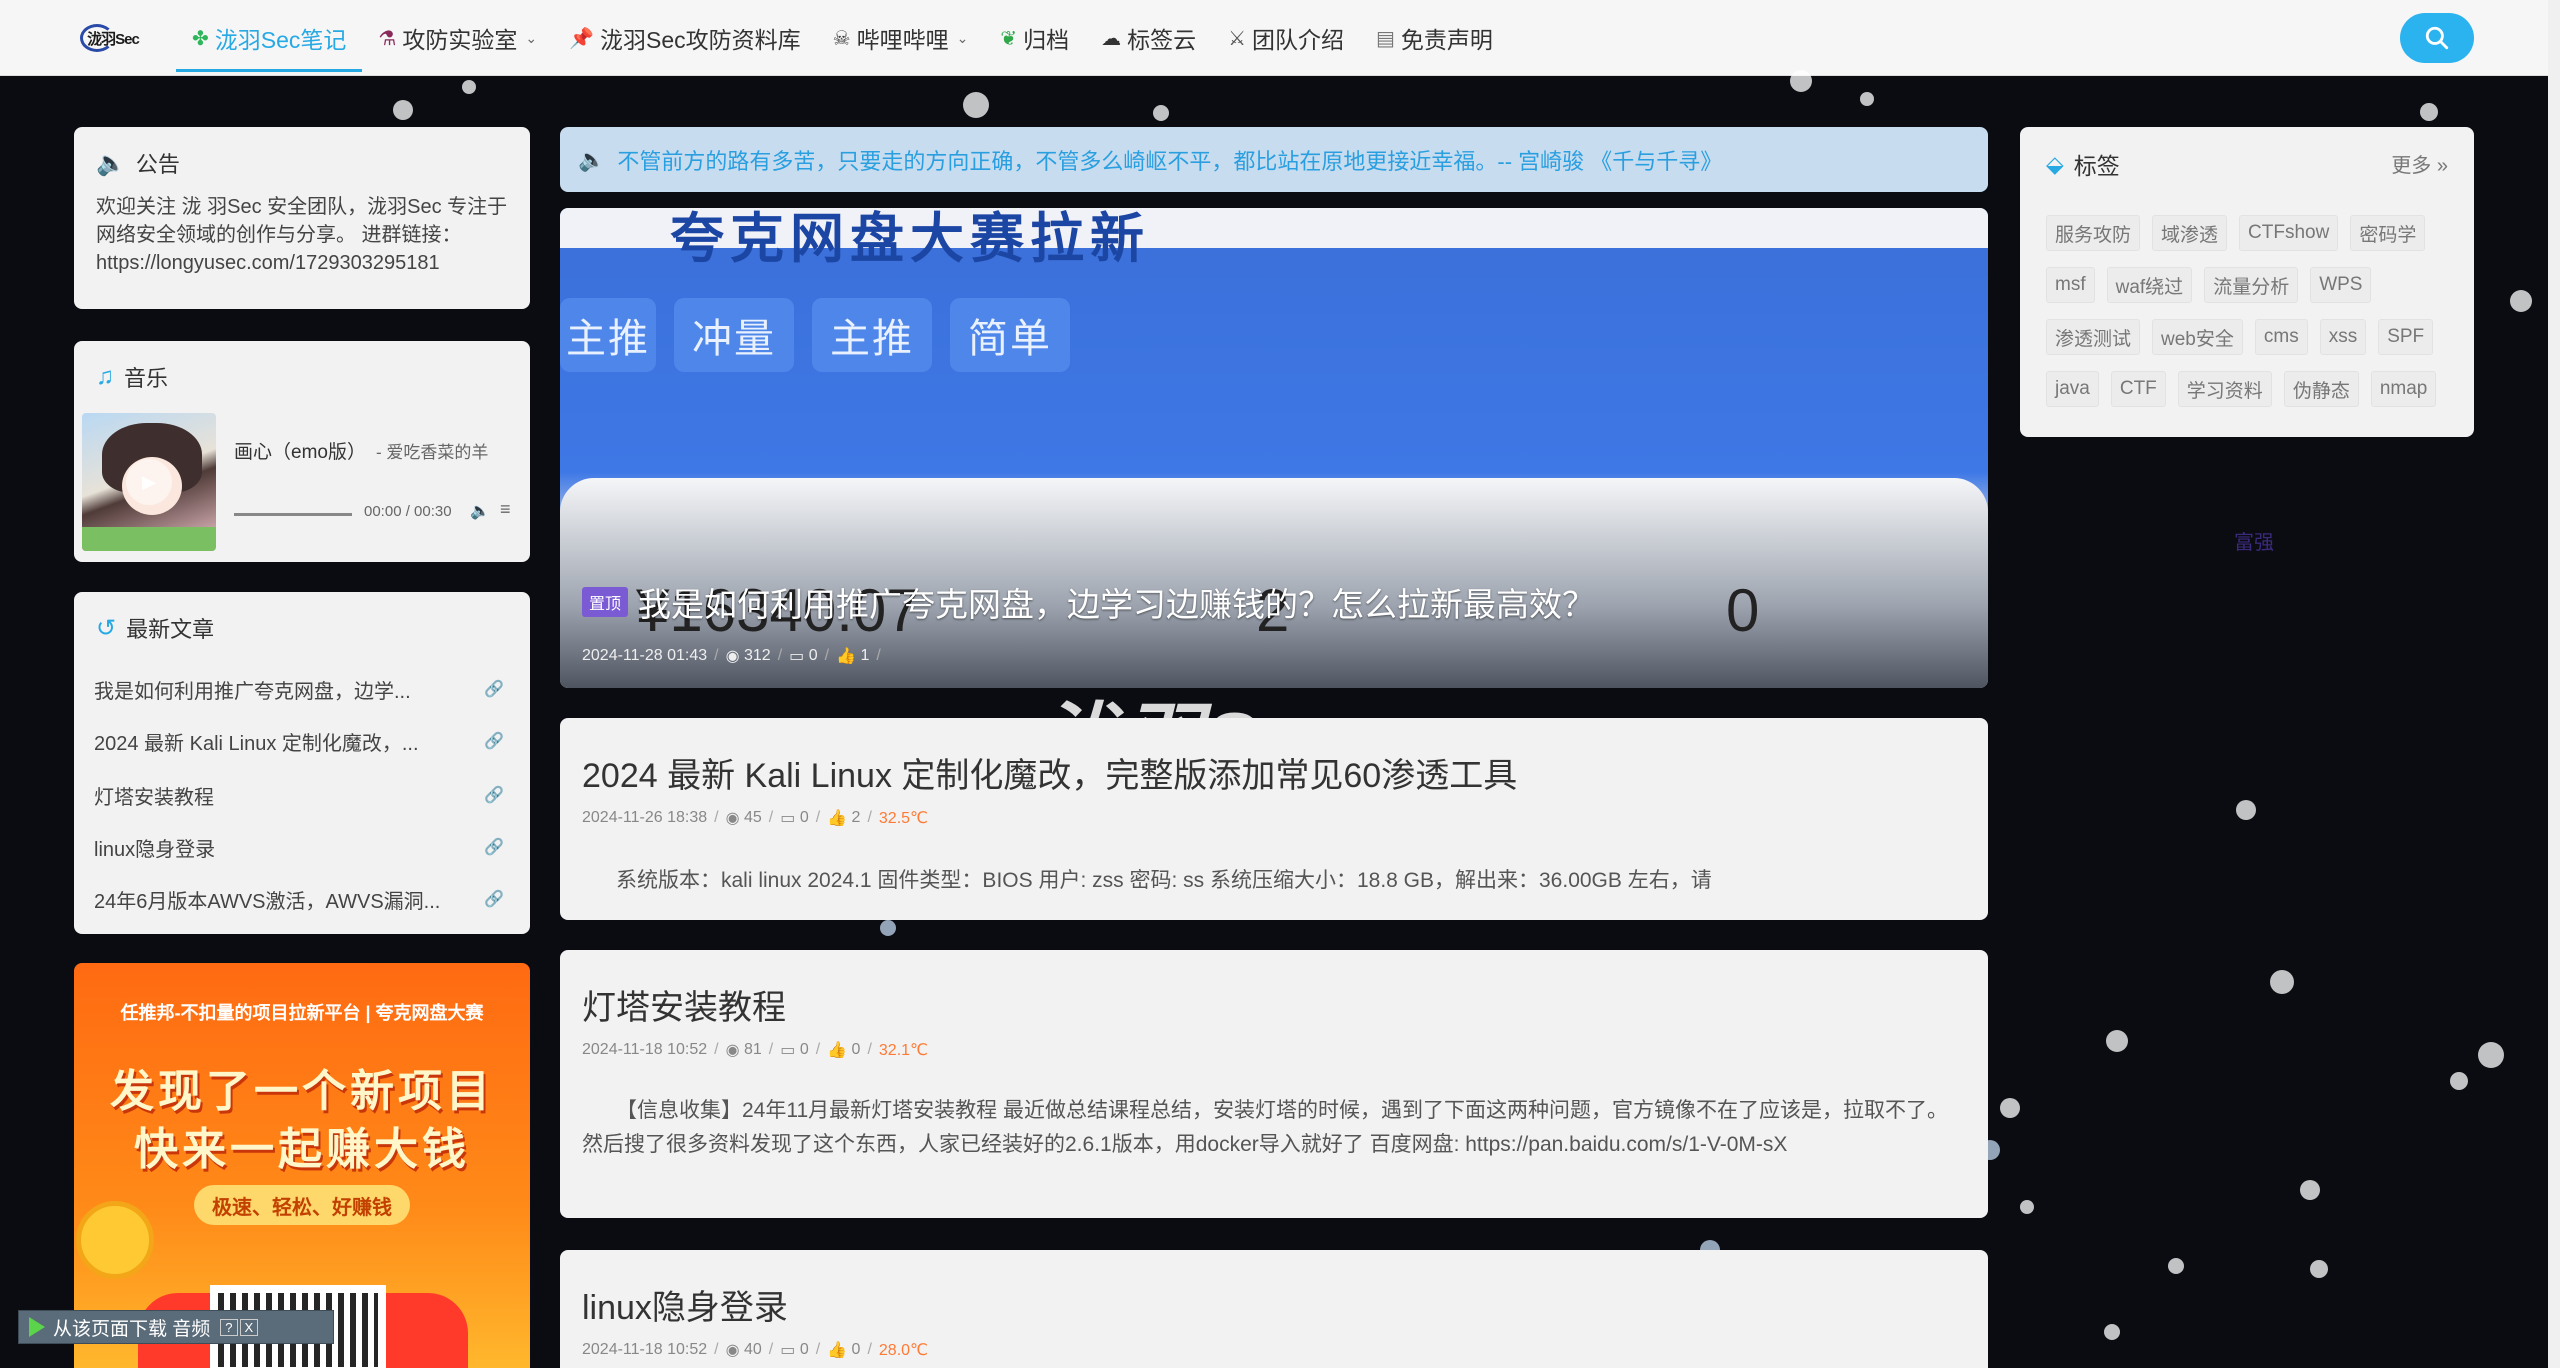 The height and width of the screenshot is (1368, 2560). Describe the element at coordinates (293, 514) in the screenshot. I see `progress-bar` at that location.